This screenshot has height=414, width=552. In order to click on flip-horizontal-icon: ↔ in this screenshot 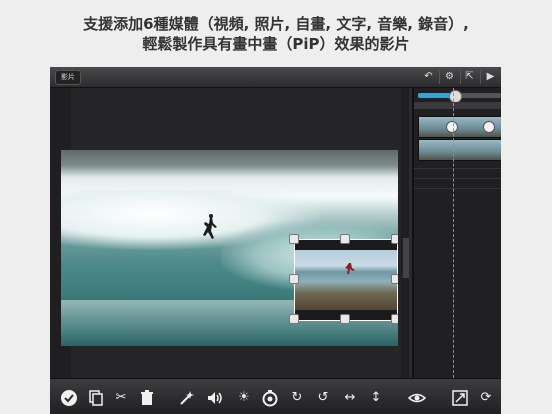, I will do `click(350, 398)`.